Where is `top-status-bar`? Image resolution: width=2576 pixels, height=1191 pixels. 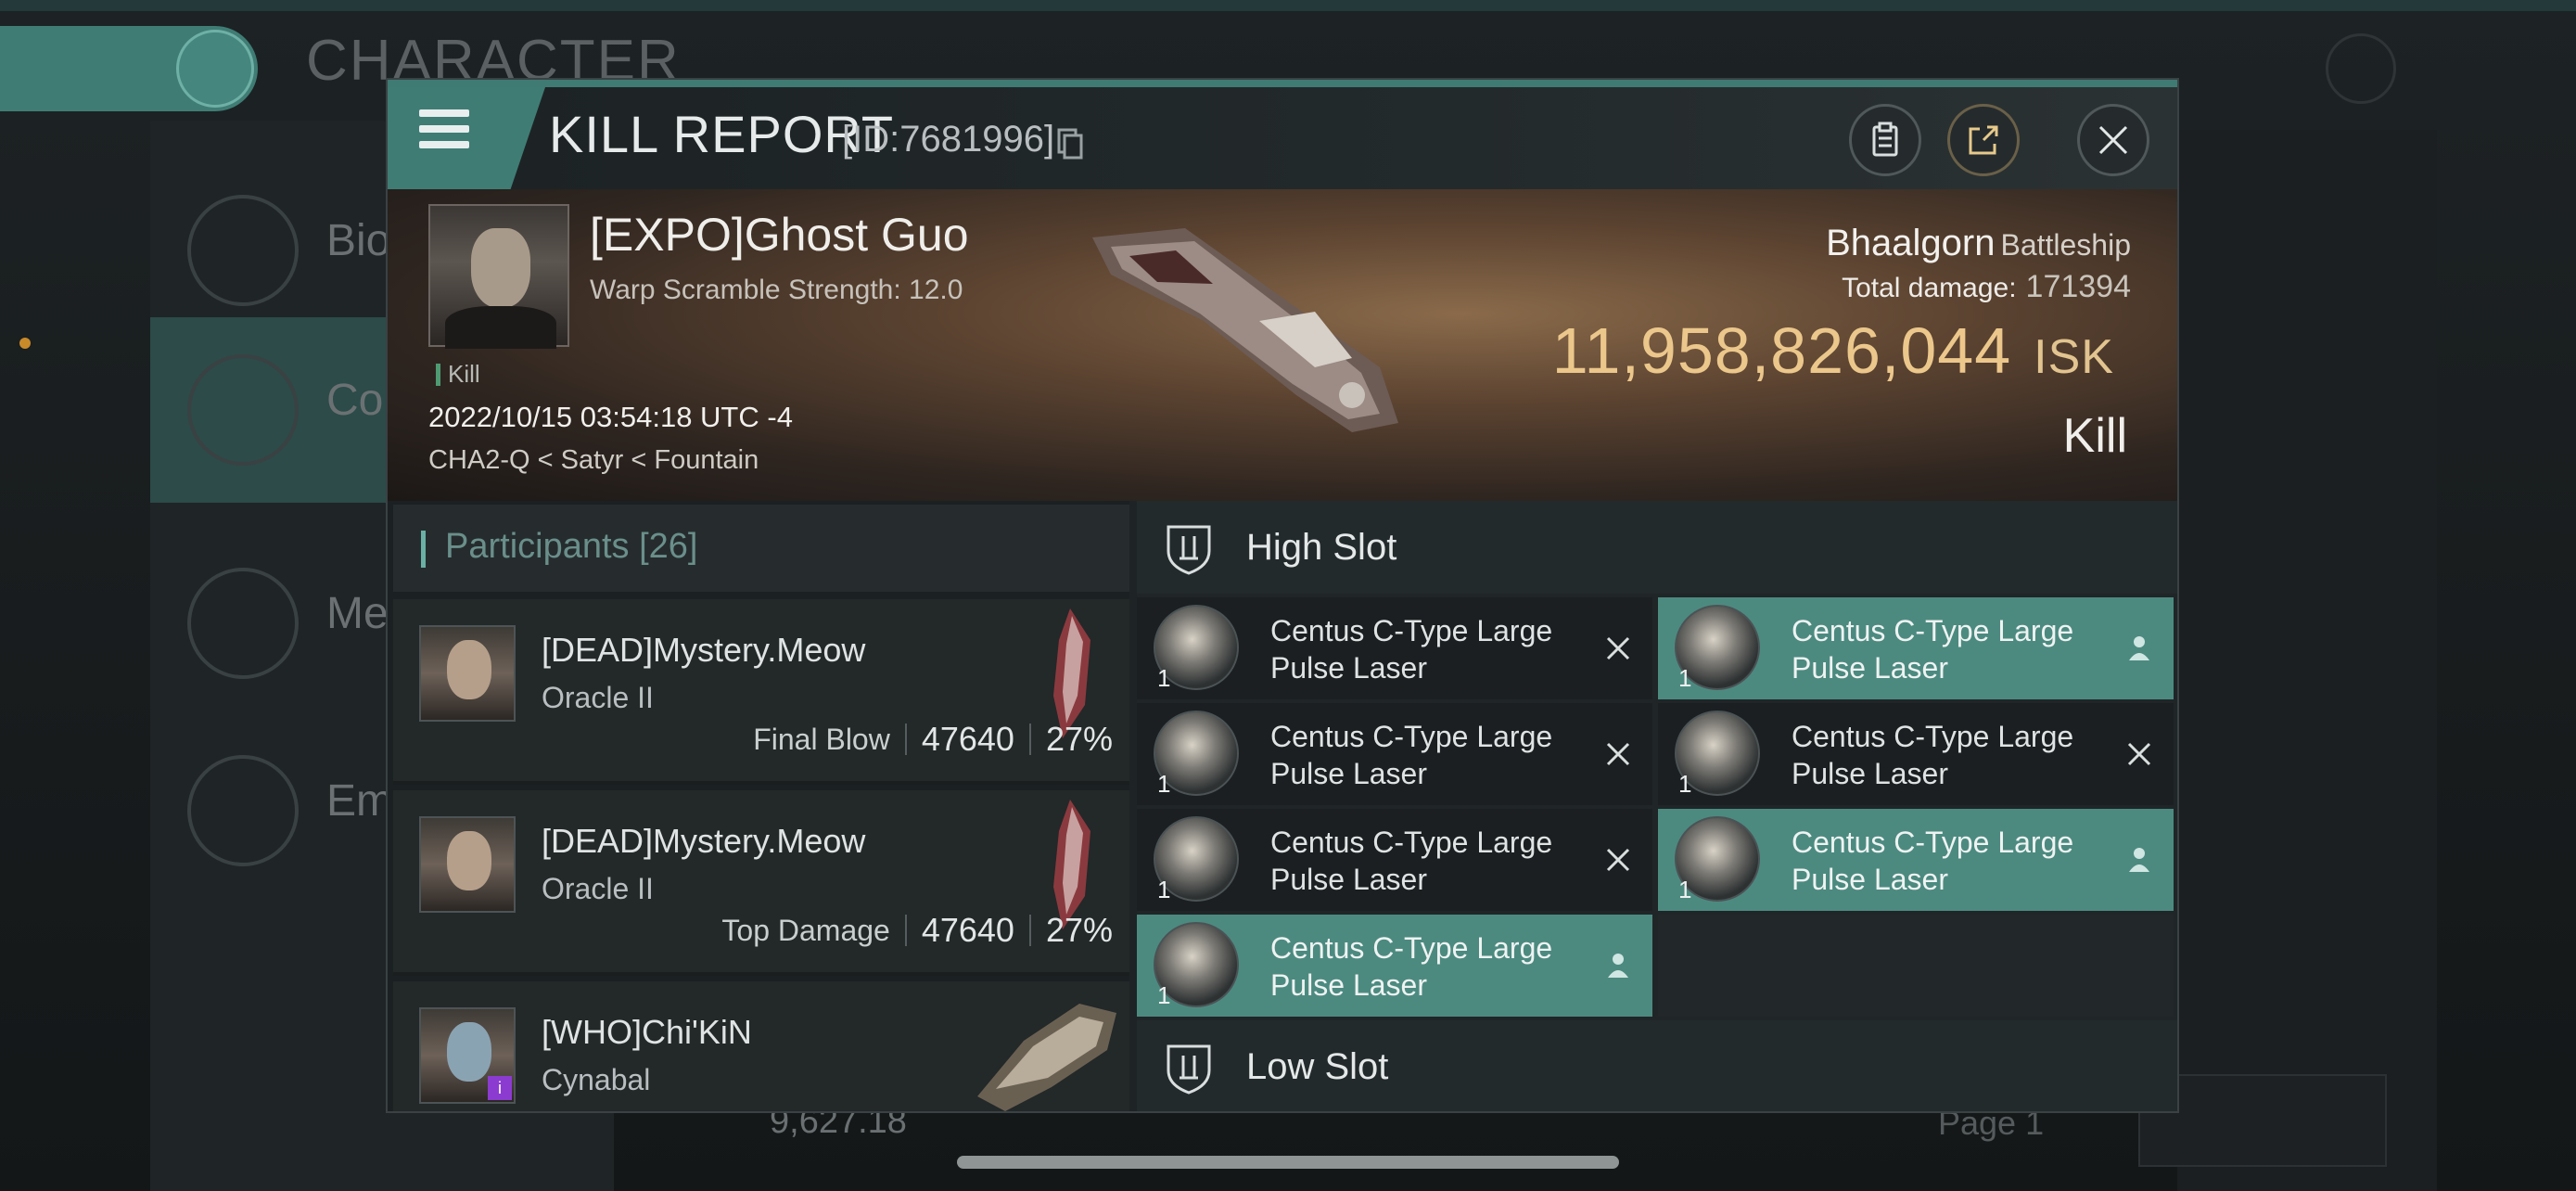 top-status-bar is located at coordinates (1288, 6).